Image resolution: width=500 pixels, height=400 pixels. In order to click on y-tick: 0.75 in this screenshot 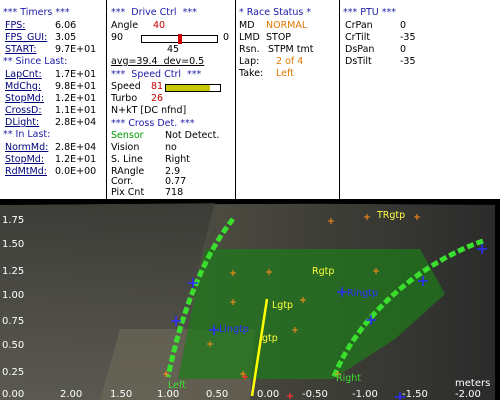, I will do `click(13, 321)`.